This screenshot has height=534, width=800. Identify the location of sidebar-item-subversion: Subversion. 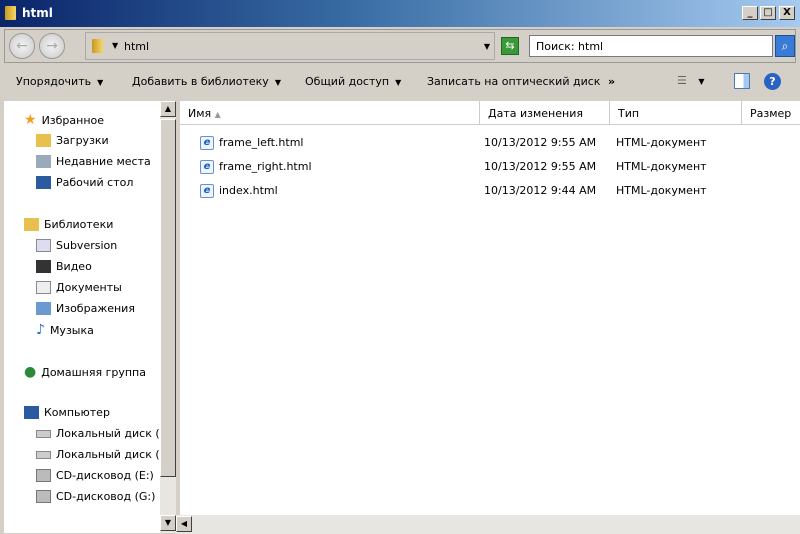
(76, 245).